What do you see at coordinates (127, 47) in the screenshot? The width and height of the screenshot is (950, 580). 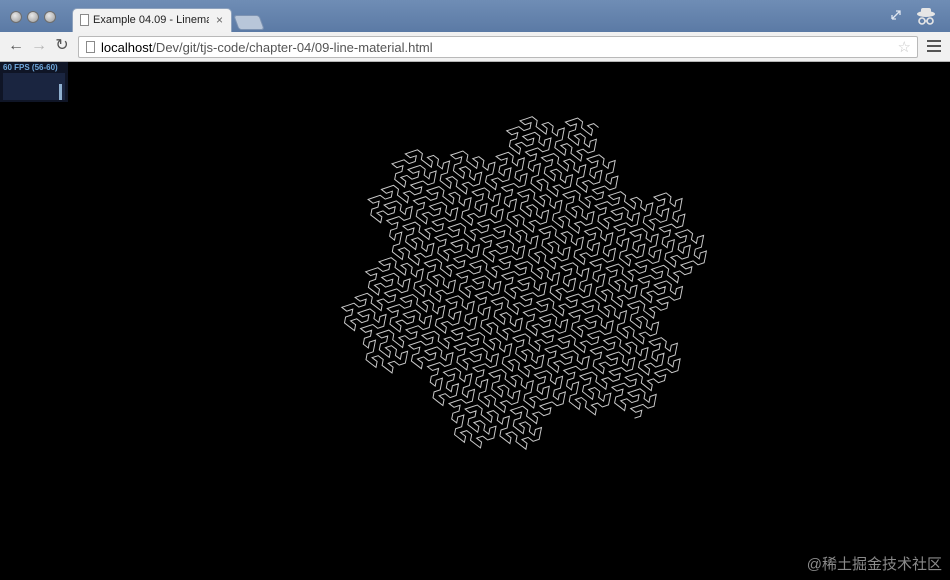 I see `url-host: localhost` at bounding box center [127, 47].